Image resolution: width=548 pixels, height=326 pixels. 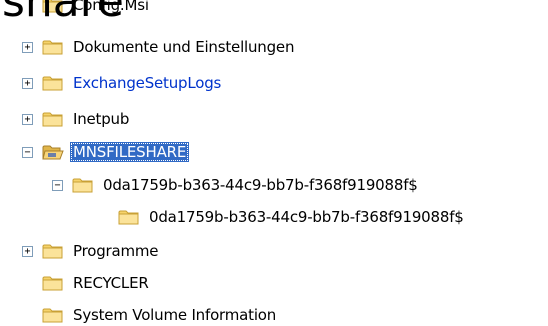 I want to click on tree-item-label: Dokumente und Einstellungen, so click(x=184, y=47).